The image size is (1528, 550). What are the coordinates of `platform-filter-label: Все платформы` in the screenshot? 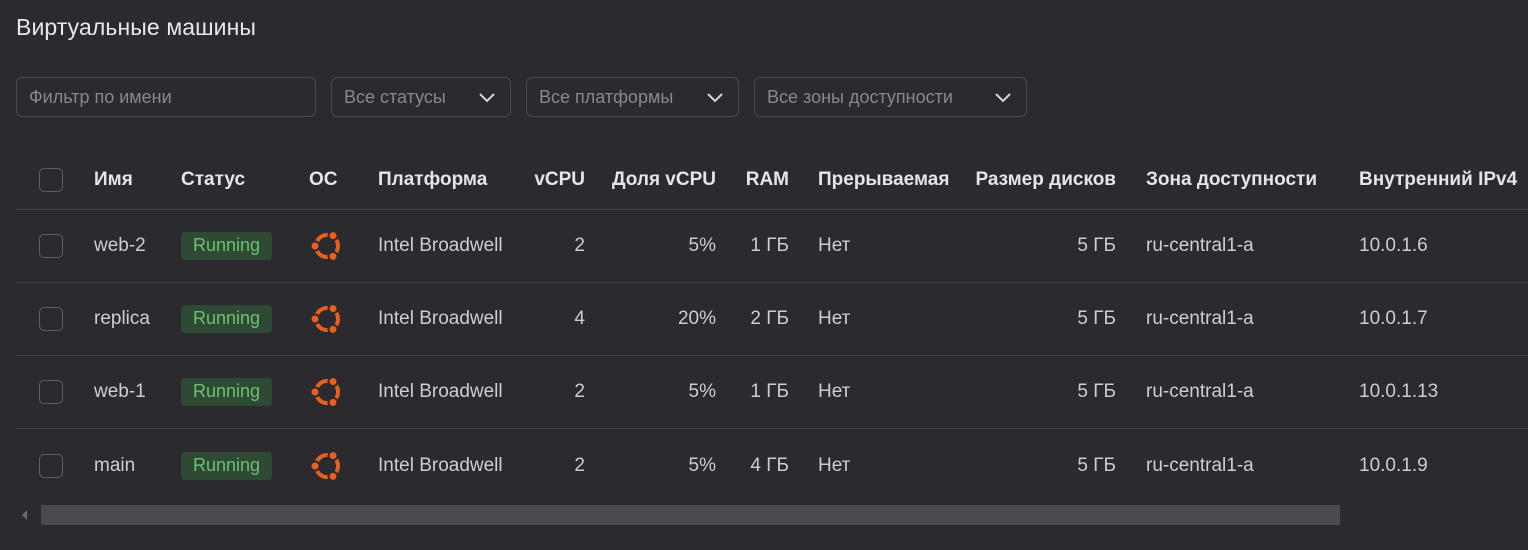 It's located at (606, 96).